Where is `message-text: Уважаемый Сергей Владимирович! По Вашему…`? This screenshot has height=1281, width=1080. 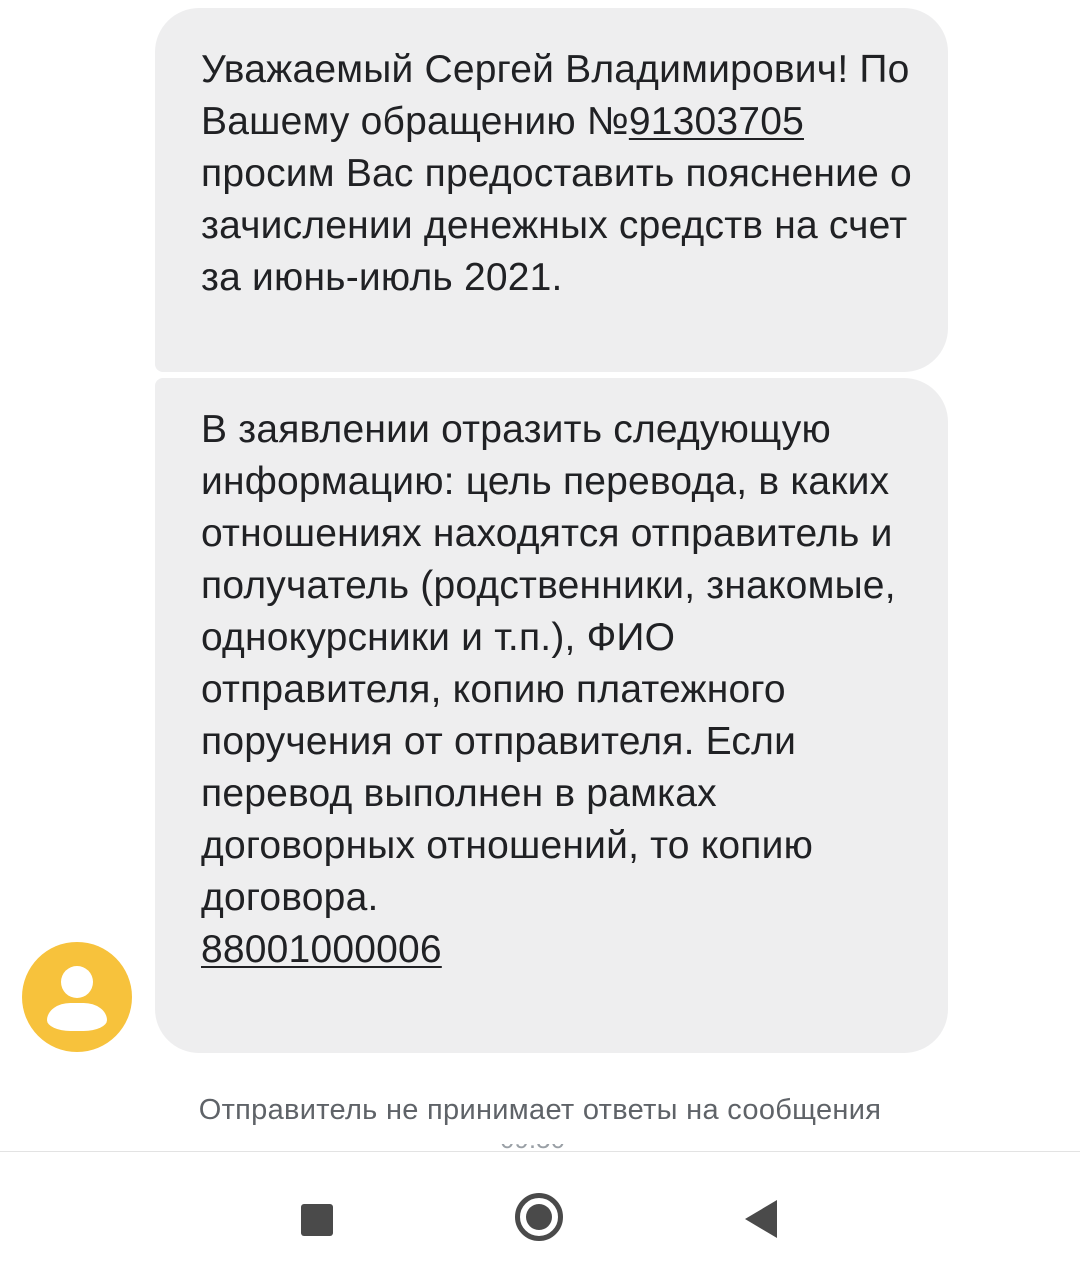 message-text: Уважаемый Сергей Владимирович! По Вашему… is located at coordinates (556, 173).